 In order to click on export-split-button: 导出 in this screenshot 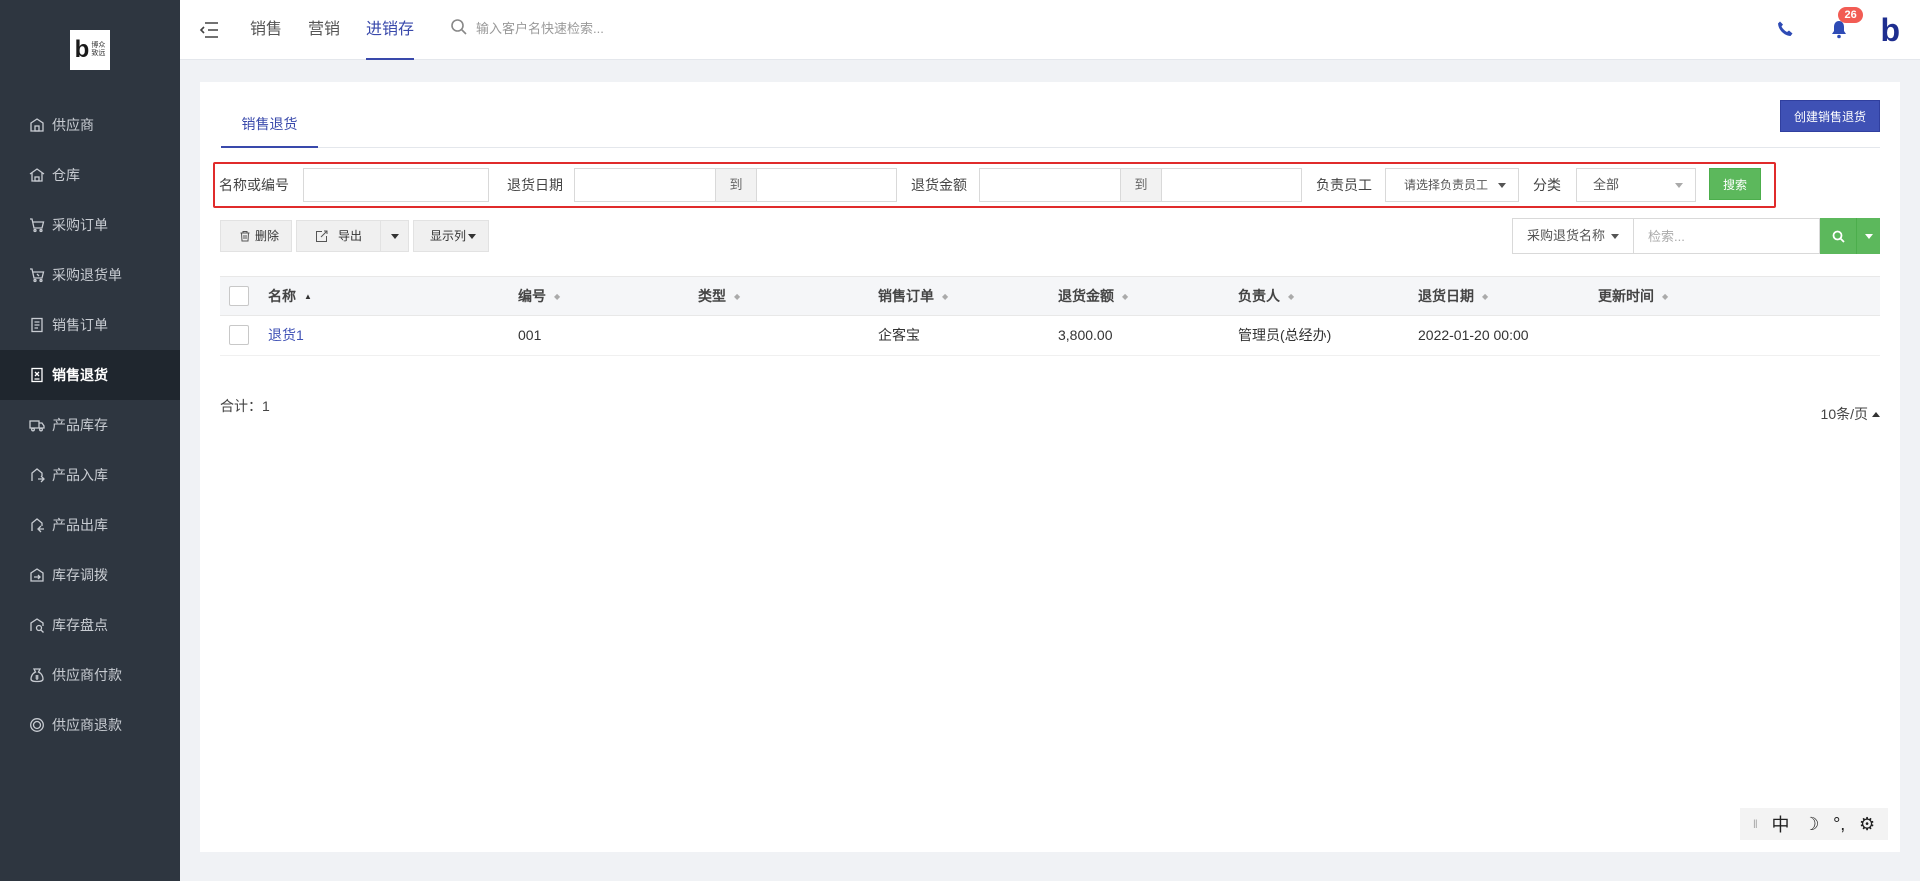, I will do `click(353, 236)`.